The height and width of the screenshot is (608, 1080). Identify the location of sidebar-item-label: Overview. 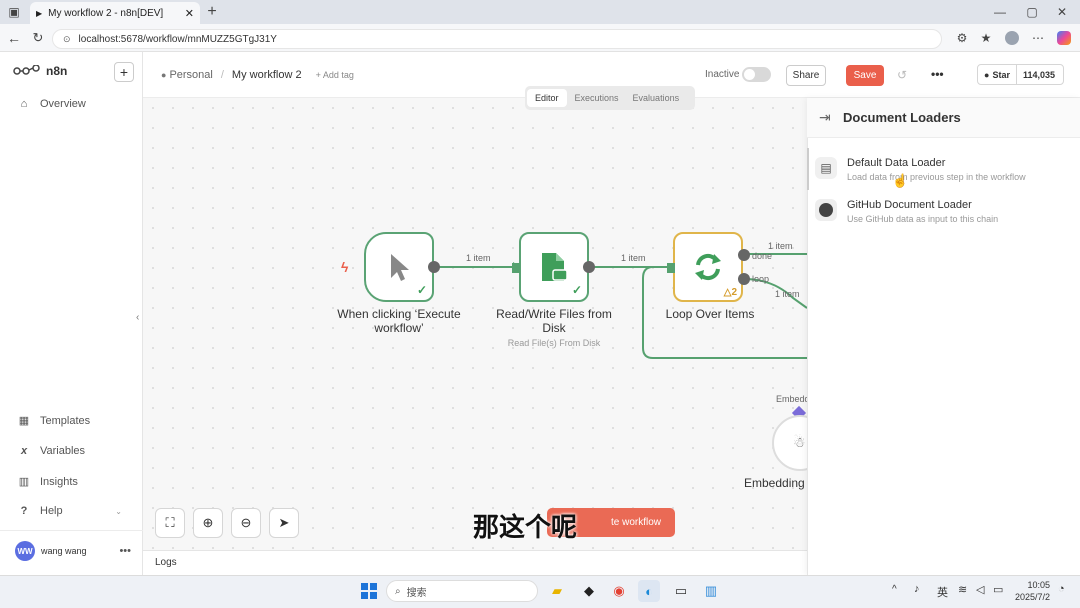
(63, 104).